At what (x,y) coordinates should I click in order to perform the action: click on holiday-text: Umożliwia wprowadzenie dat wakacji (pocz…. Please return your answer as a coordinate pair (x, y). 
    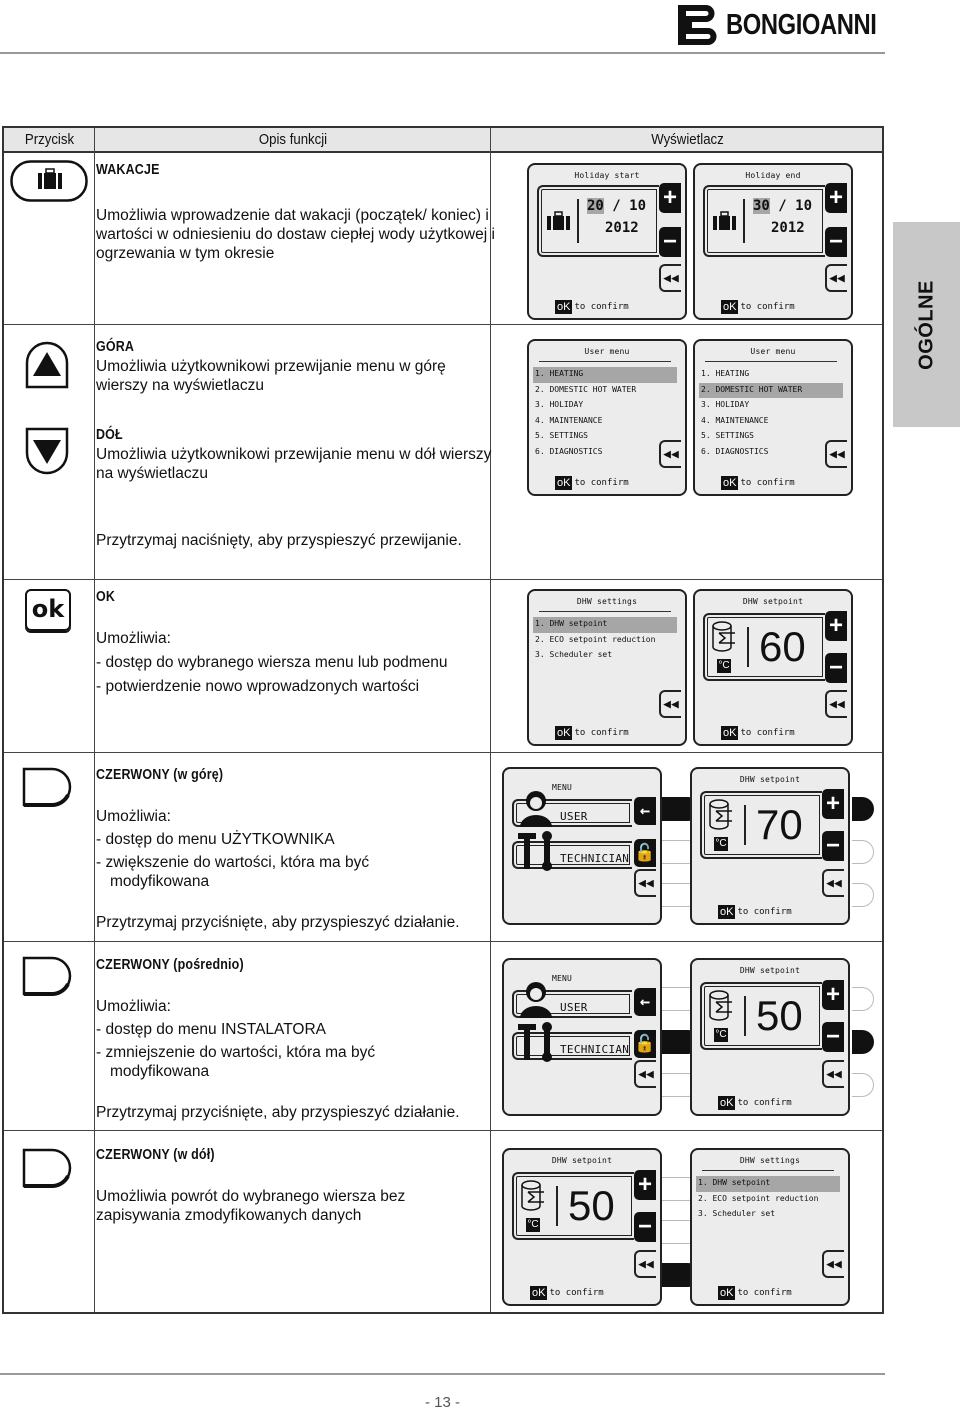
    Looking at the image, I should click on (295, 234).